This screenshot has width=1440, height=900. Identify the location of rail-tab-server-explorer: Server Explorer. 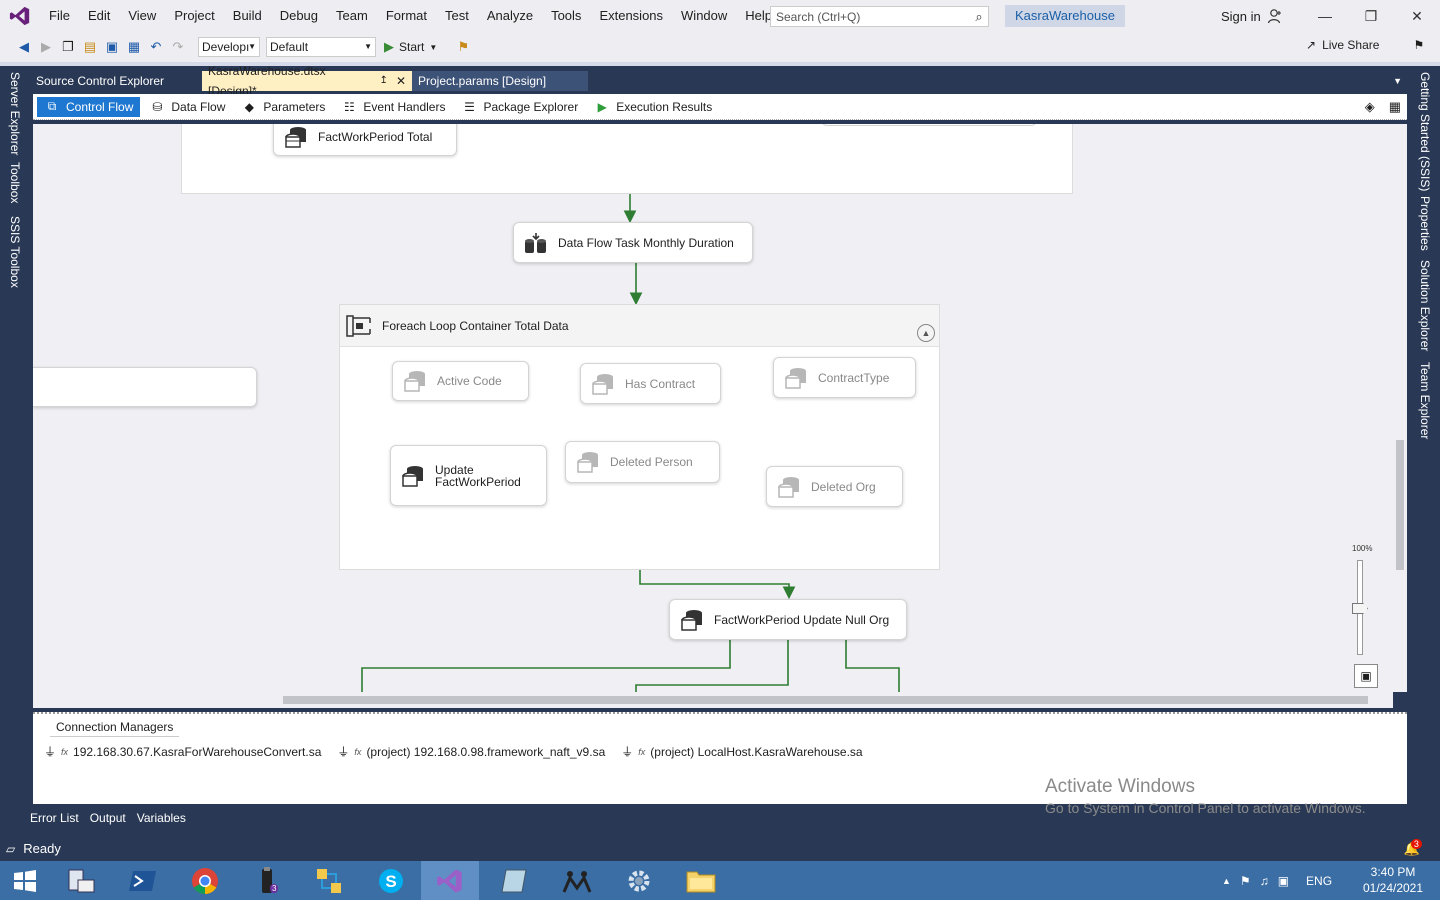
(15, 113).